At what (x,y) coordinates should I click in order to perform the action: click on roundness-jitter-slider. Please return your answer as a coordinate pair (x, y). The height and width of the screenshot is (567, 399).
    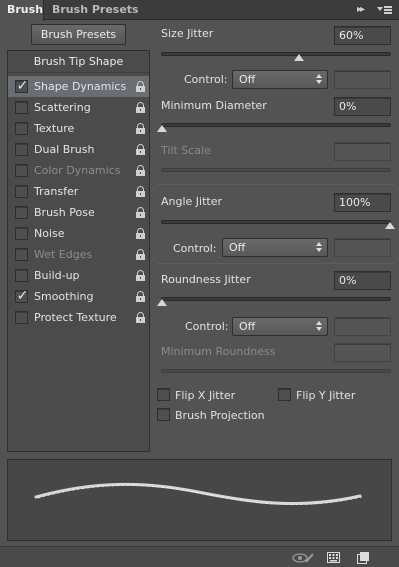
    Looking at the image, I should click on (274, 301).